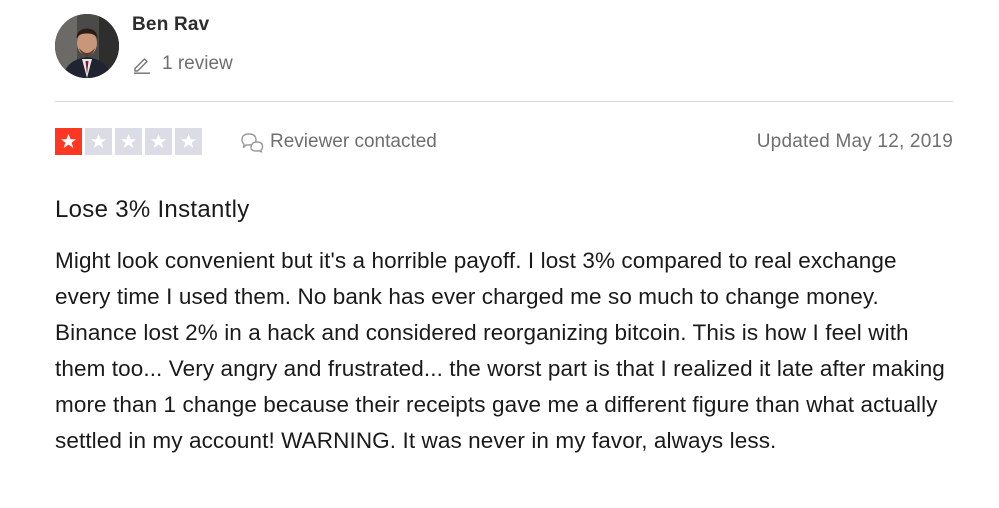 The image size is (999, 508). Describe the element at coordinates (504, 101) in the screenshot. I see `divider` at that location.